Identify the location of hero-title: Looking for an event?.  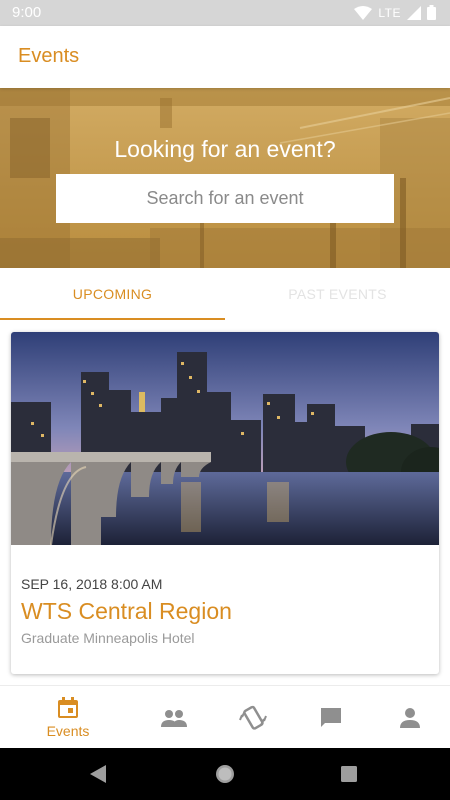
(225, 149).